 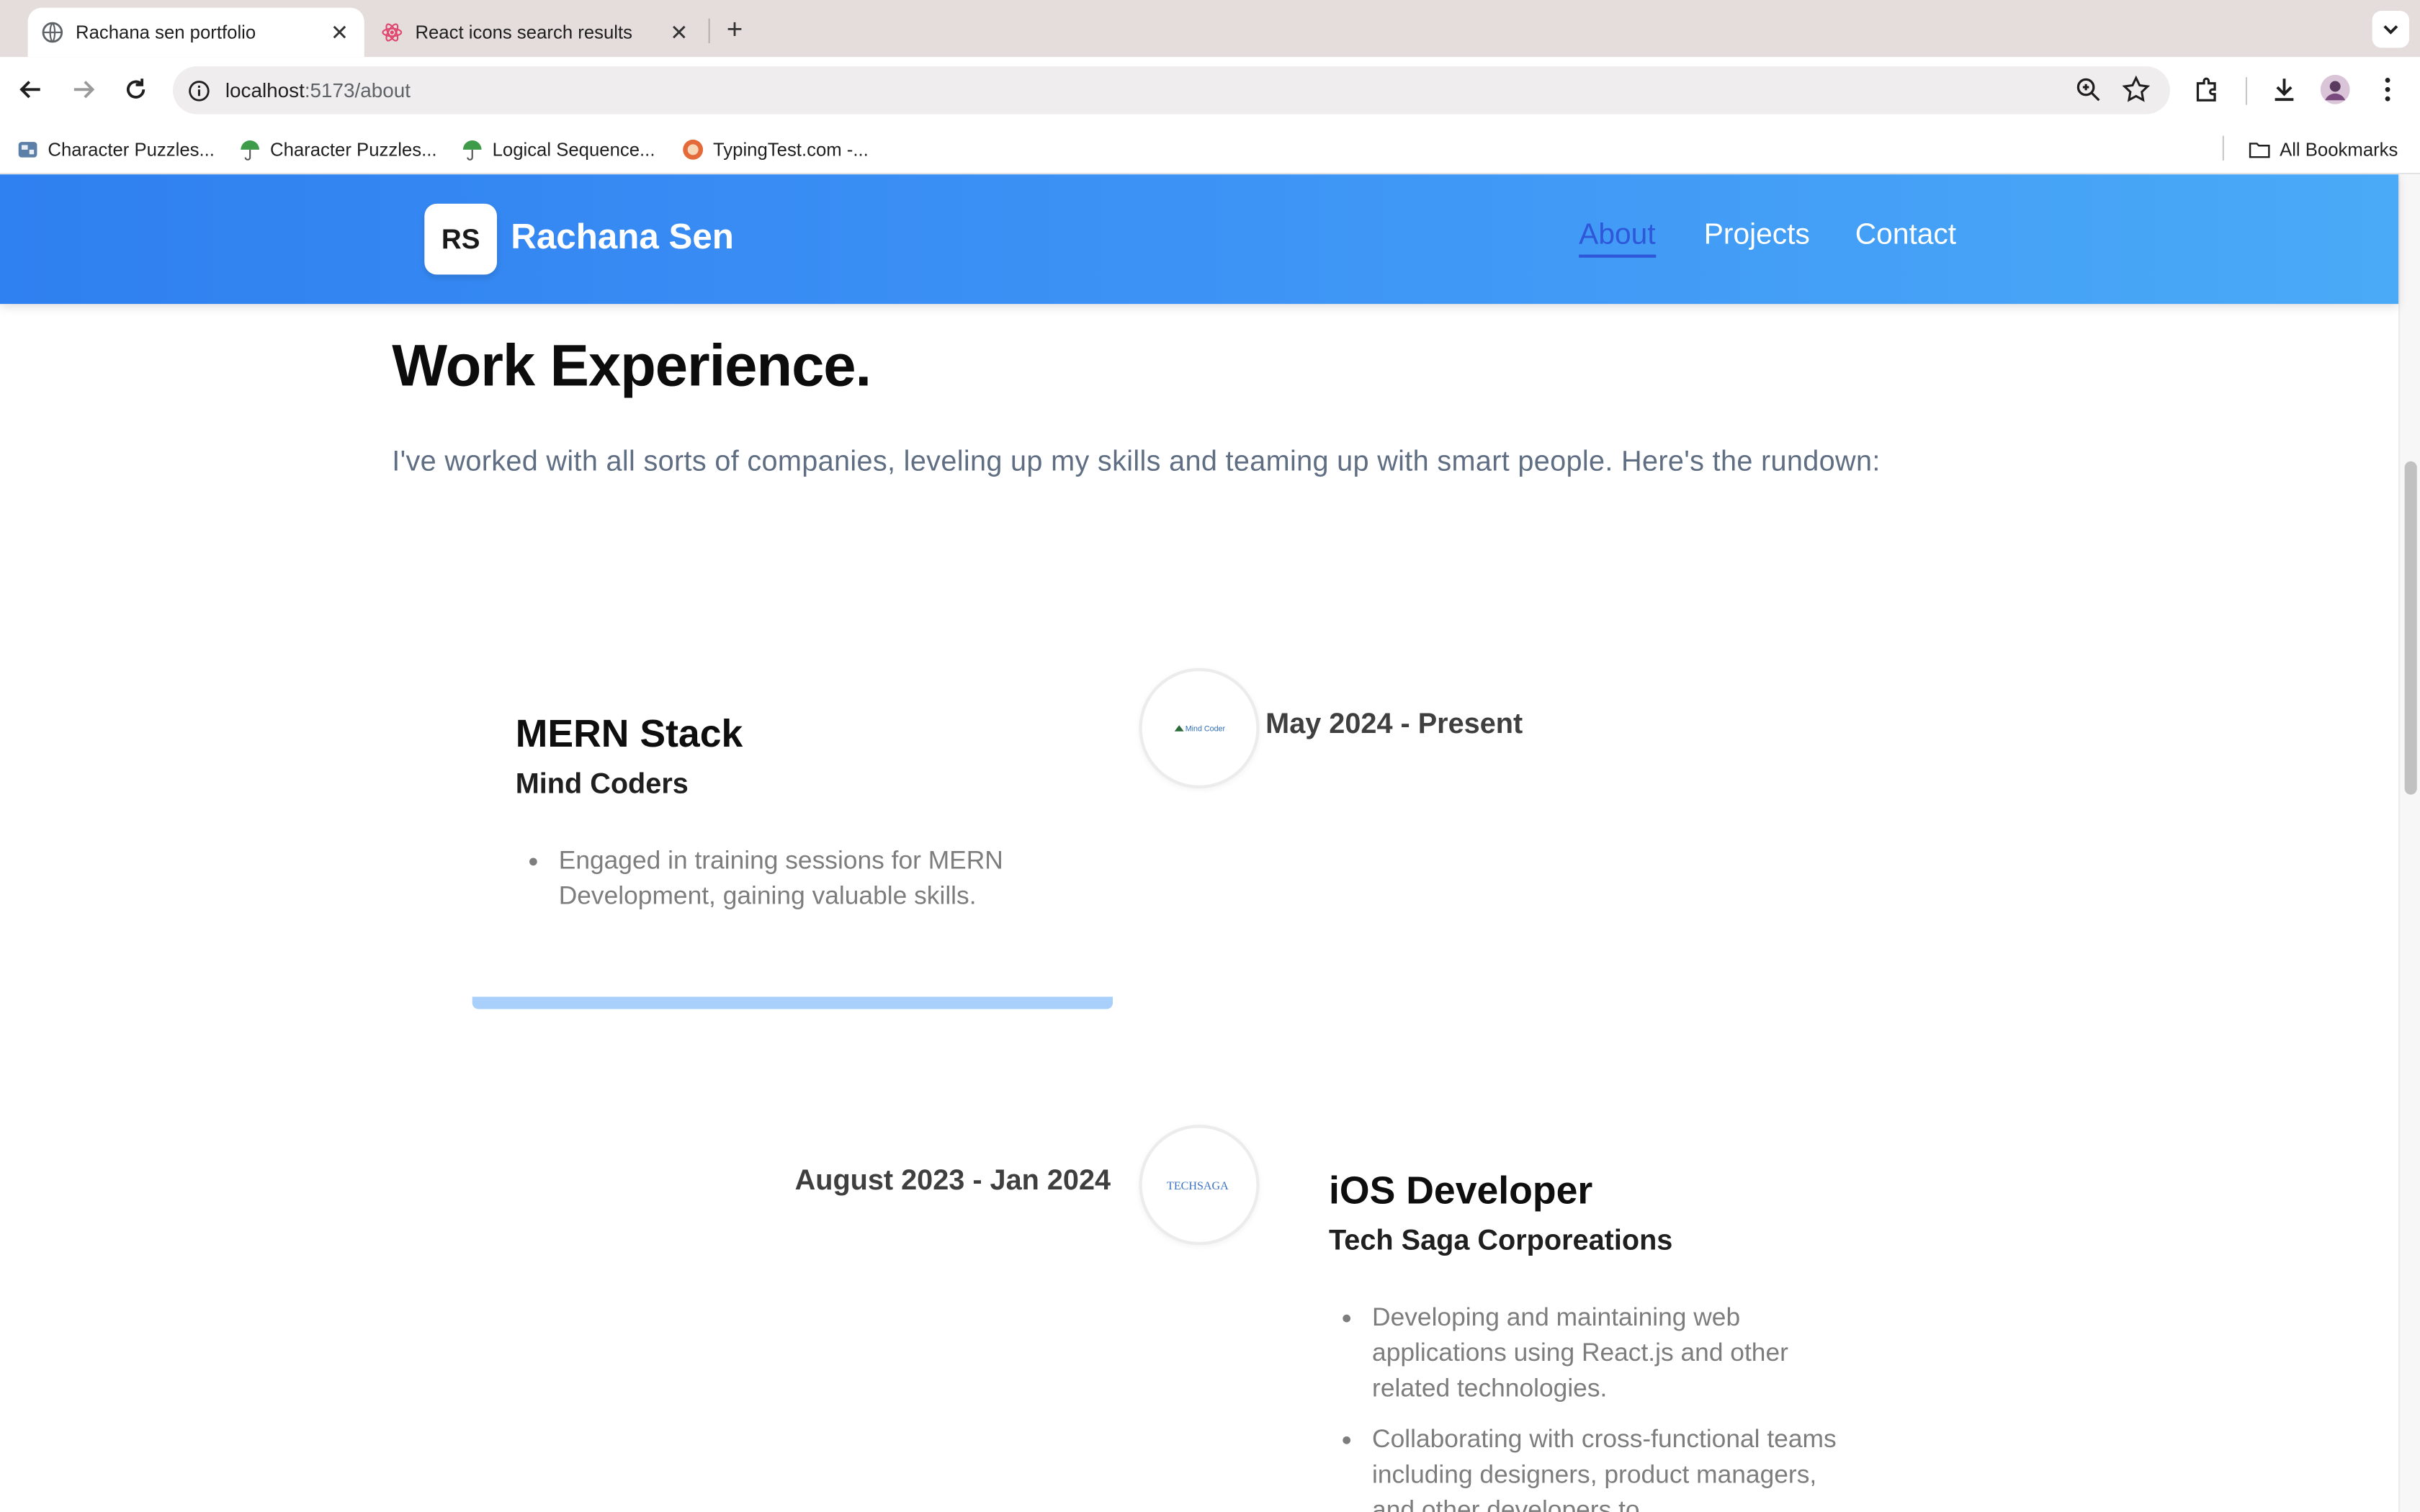 What do you see at coordinates (30, 89) in the screenshot?
I see `back-arrow-icon` at bounding box center [30, 89].